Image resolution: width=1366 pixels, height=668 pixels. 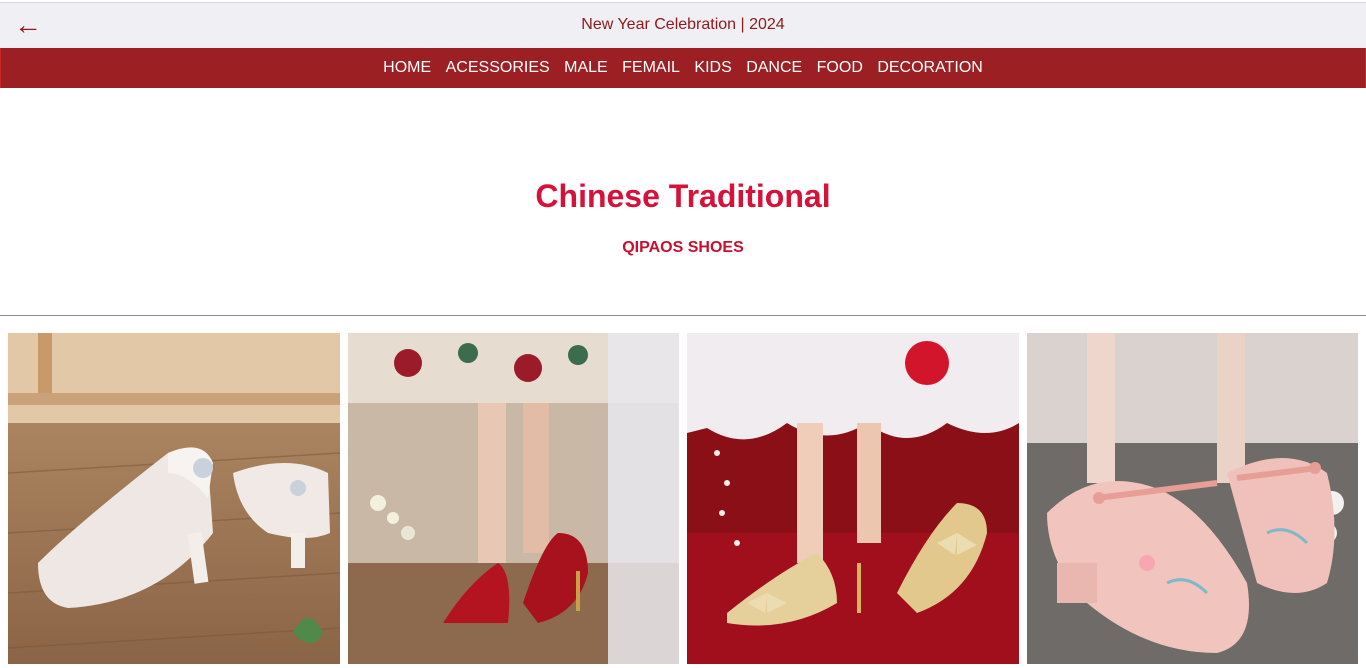 I want to click on page-heading: New Year Celebration | 2024, so click(x=683, y=24).